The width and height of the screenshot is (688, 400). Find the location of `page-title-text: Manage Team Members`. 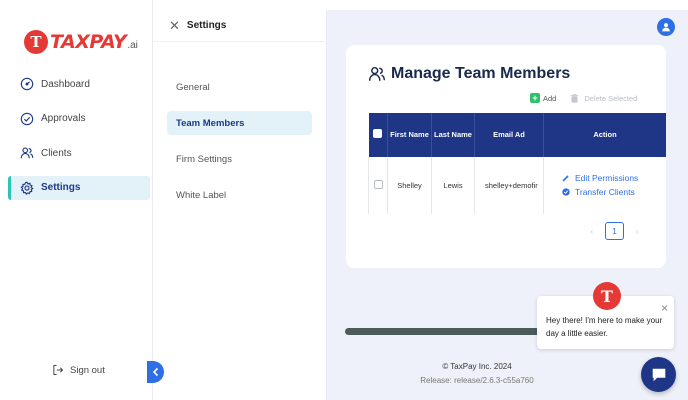

page-title-text: Manage Team Members is located at coordinates (481, 73).